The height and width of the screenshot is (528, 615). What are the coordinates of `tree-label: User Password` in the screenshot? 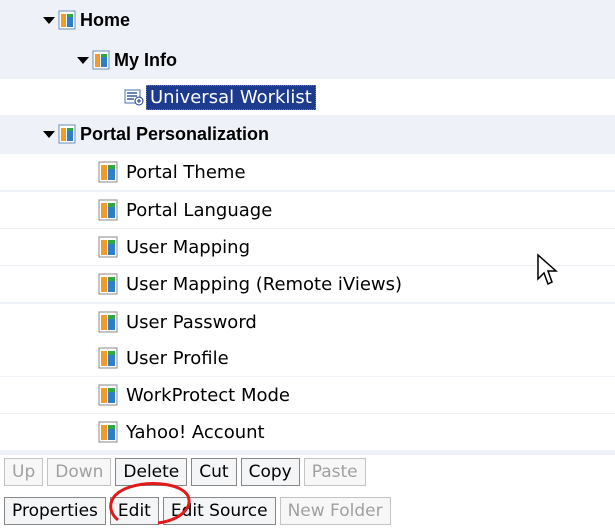 It's located at (191, 322).